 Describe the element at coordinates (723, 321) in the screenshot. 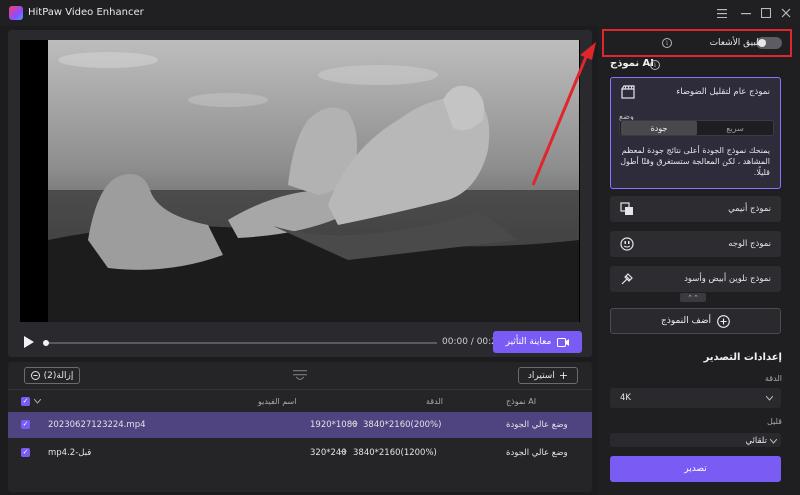

I see `plus-circle-icon` at that location.